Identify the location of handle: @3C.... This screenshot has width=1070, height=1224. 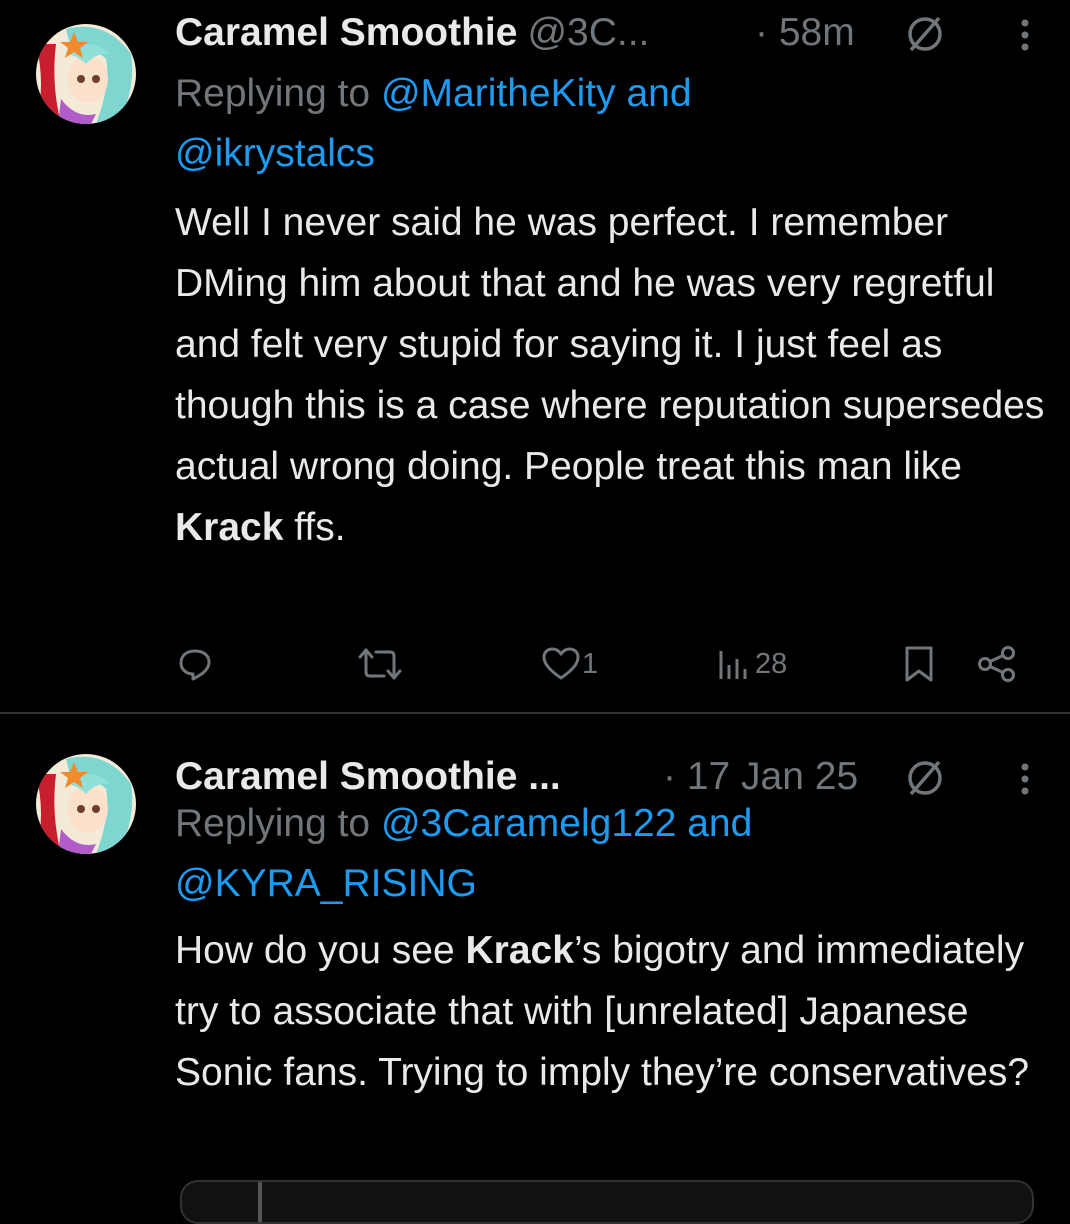
(588, 33).